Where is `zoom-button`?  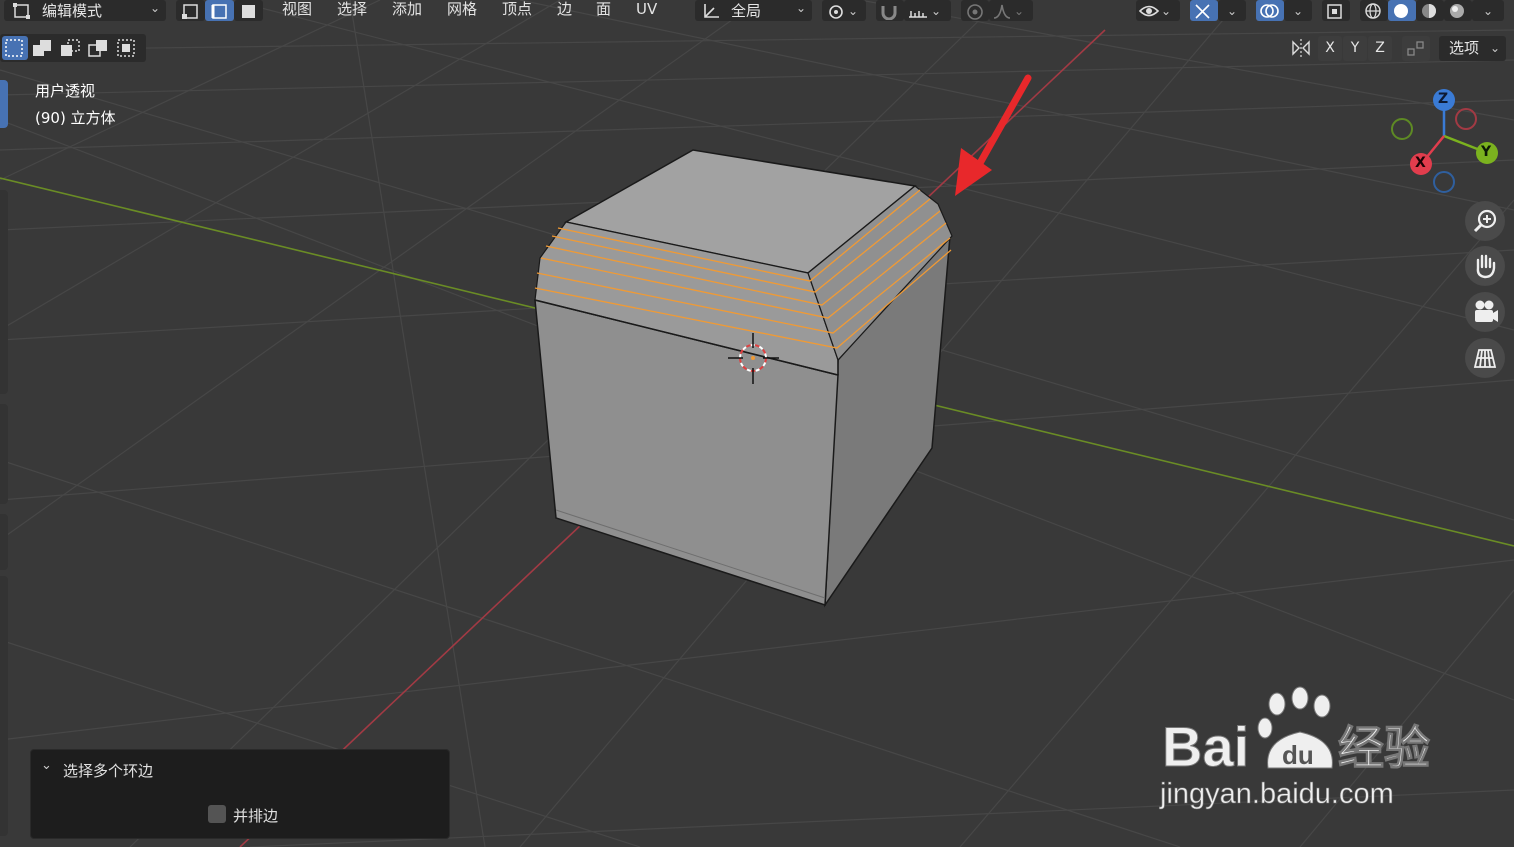
zoom-button is located at coordinates (1485, 221).